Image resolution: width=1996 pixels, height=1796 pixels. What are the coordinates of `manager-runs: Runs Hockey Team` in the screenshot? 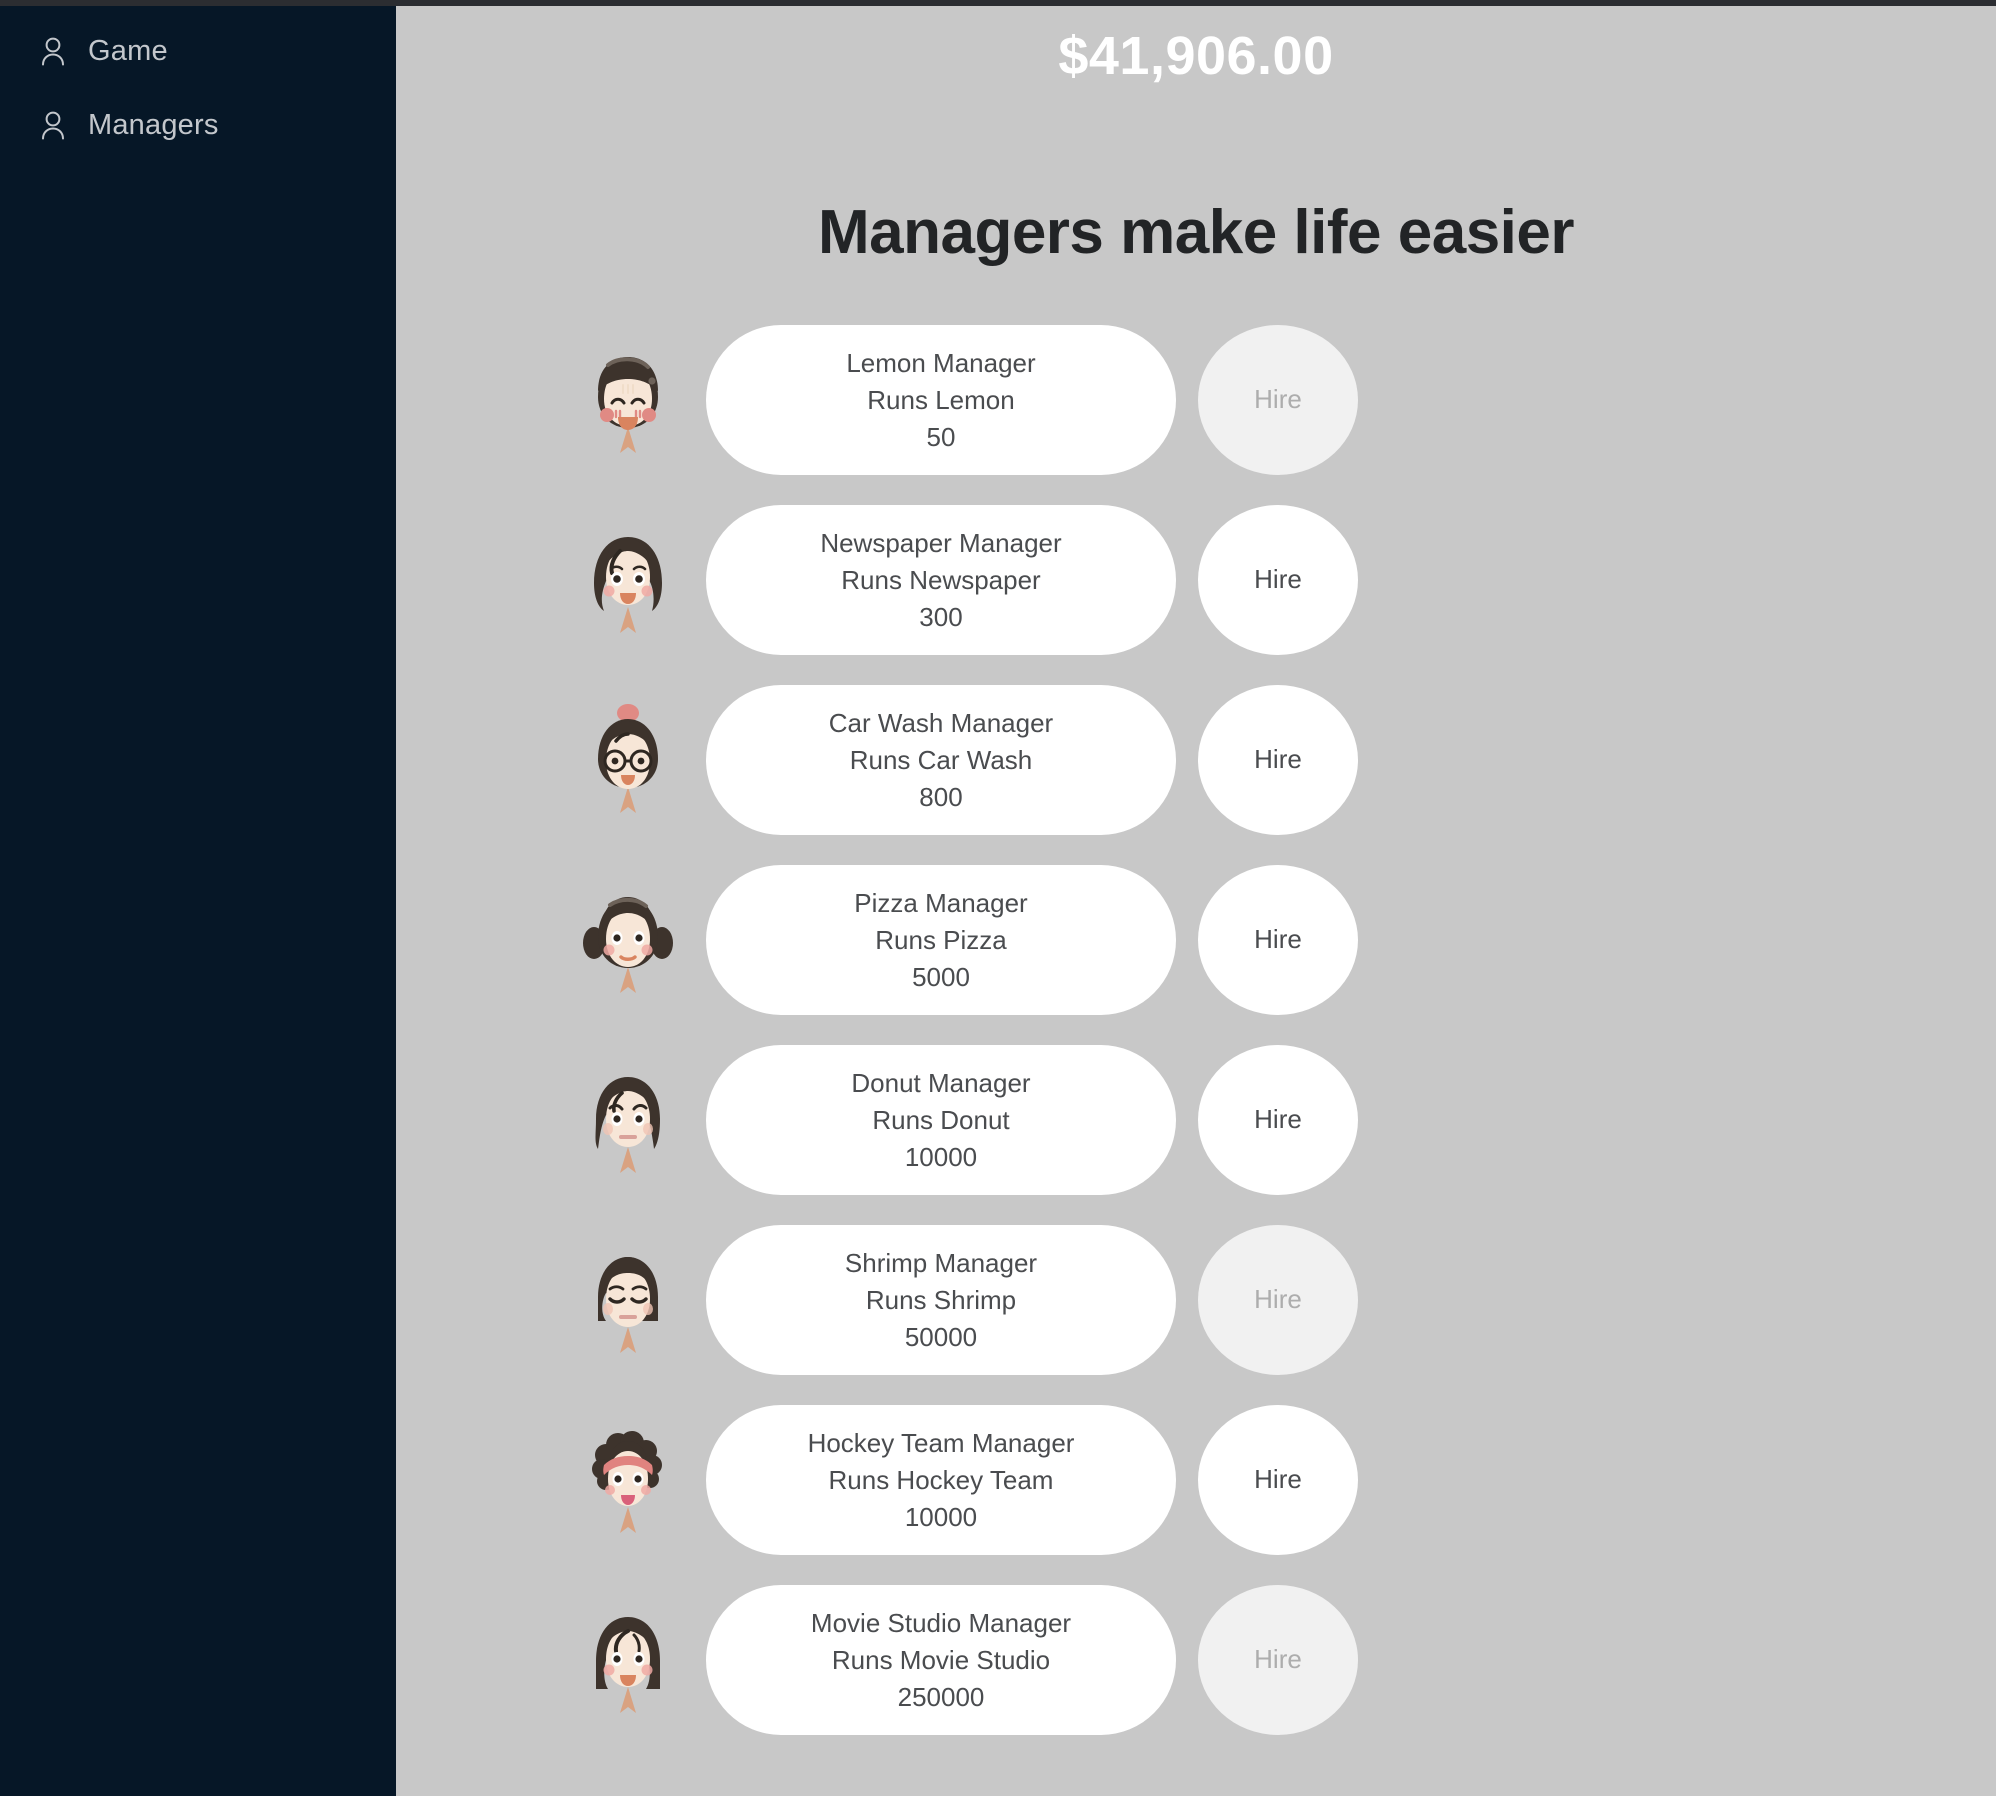 It's located at (941, 1479).